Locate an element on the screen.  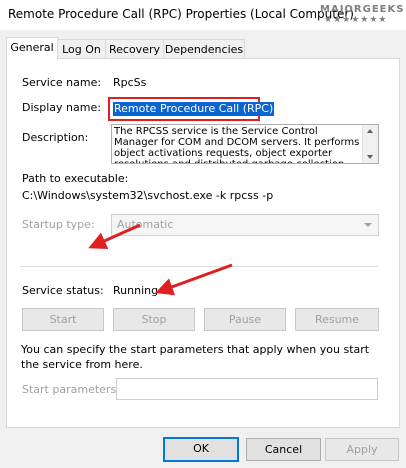
tab-log-on: Log On is located at coordinates (81, 49).